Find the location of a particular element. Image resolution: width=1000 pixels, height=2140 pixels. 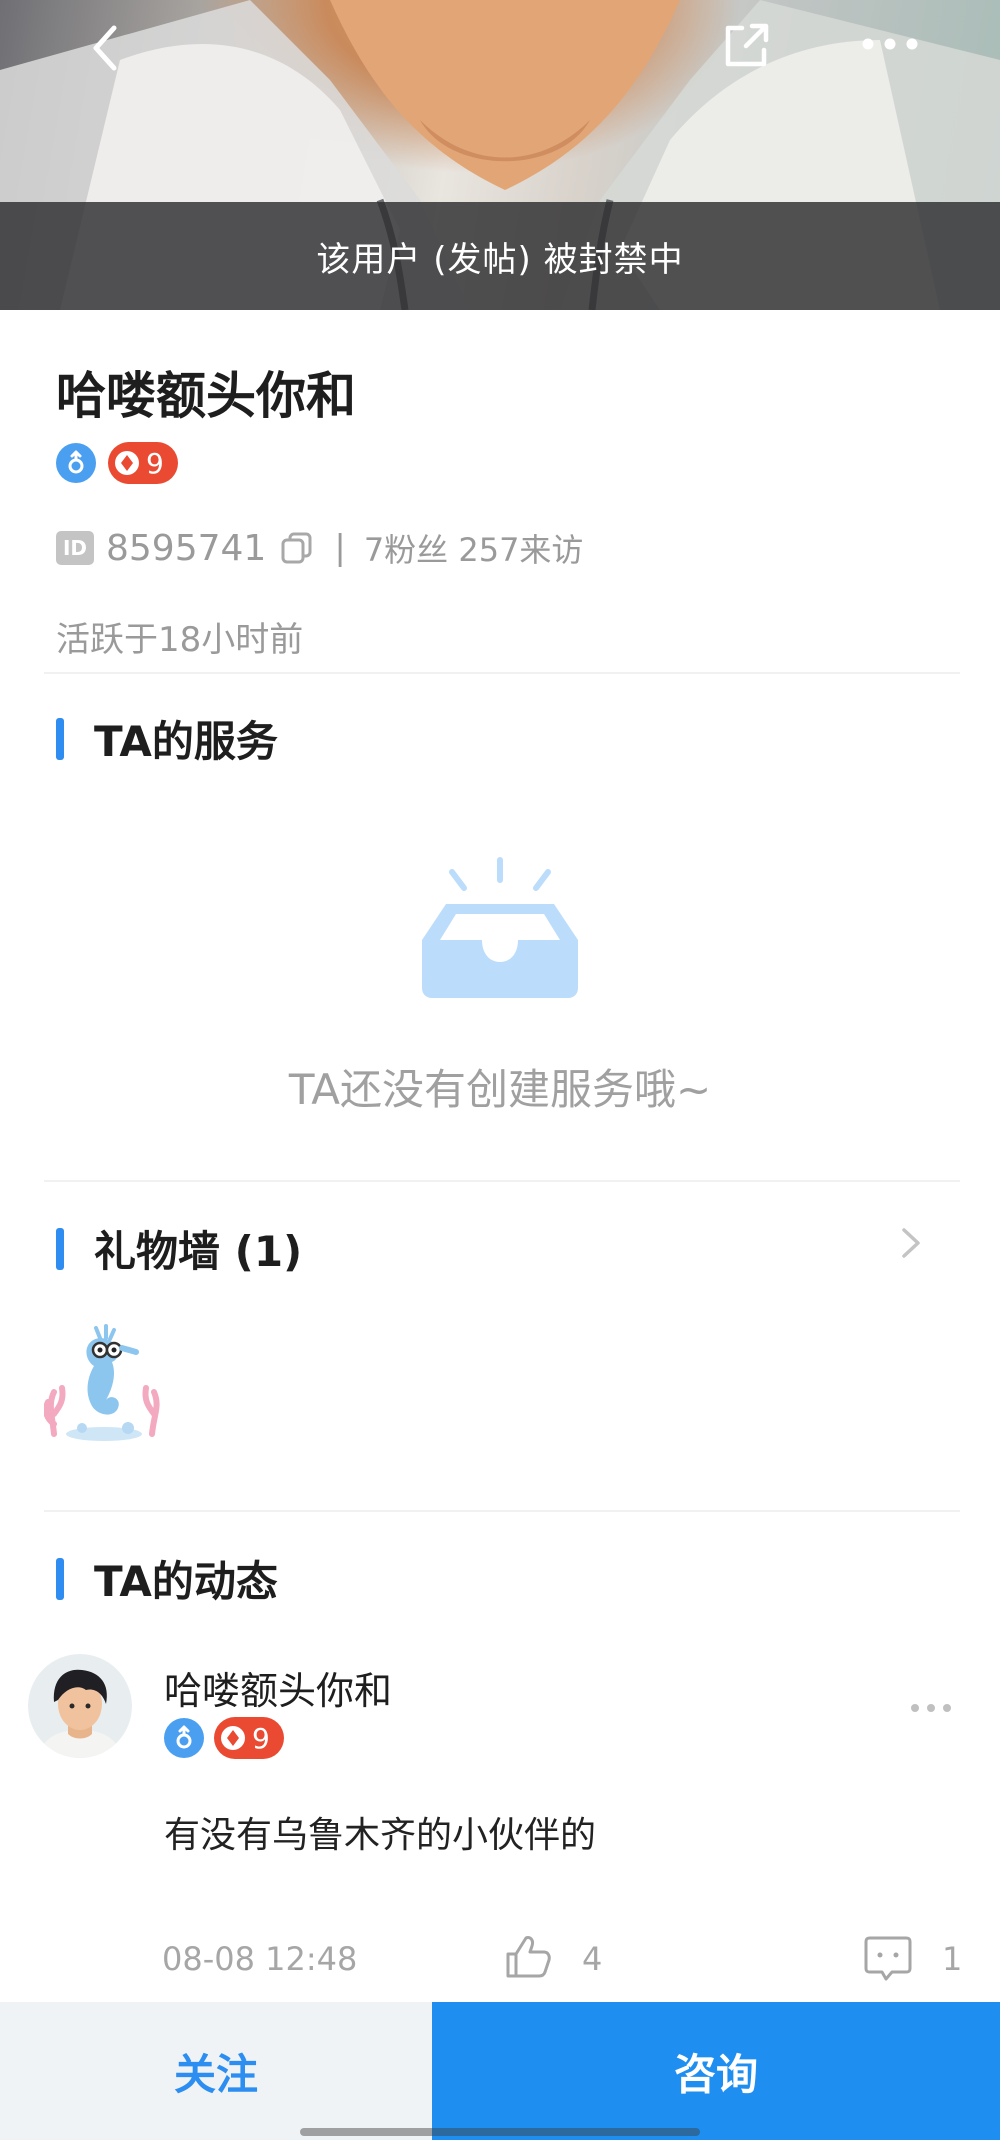

follow-button: 关注 is located at coordinates (216, 2071).